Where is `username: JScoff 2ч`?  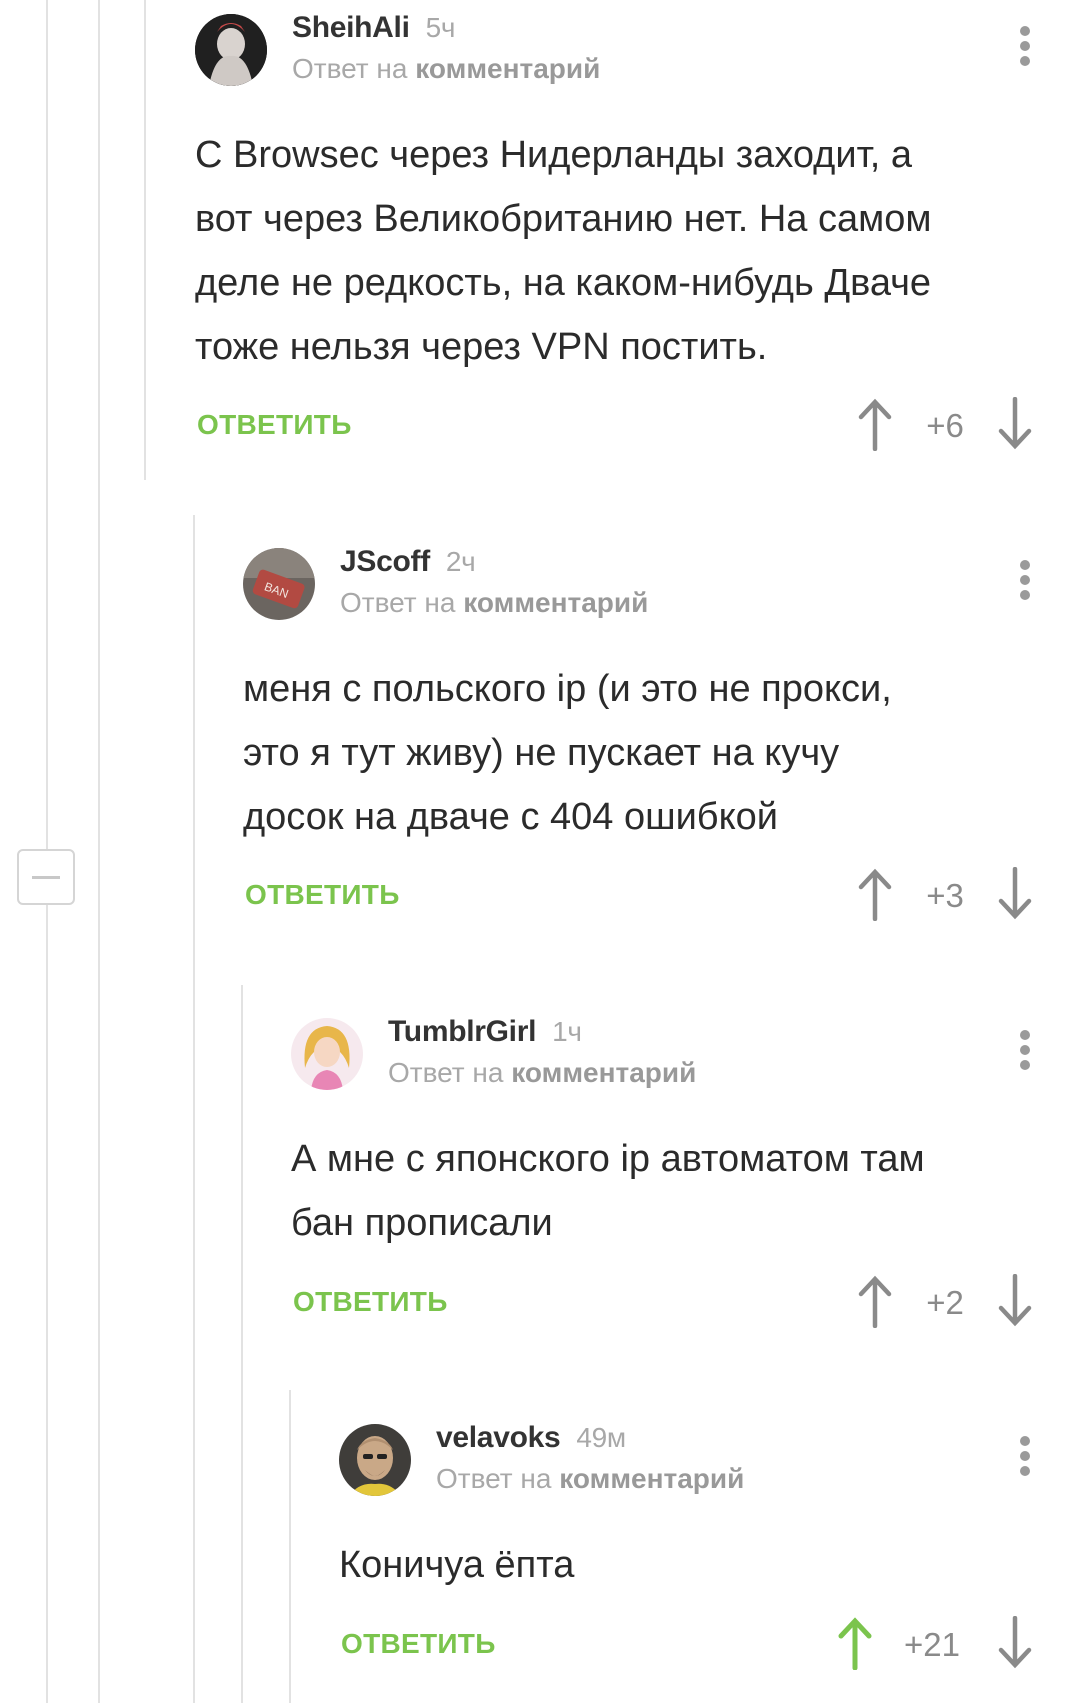 username: JScoff 2ч is located at coordinates (408, 562).